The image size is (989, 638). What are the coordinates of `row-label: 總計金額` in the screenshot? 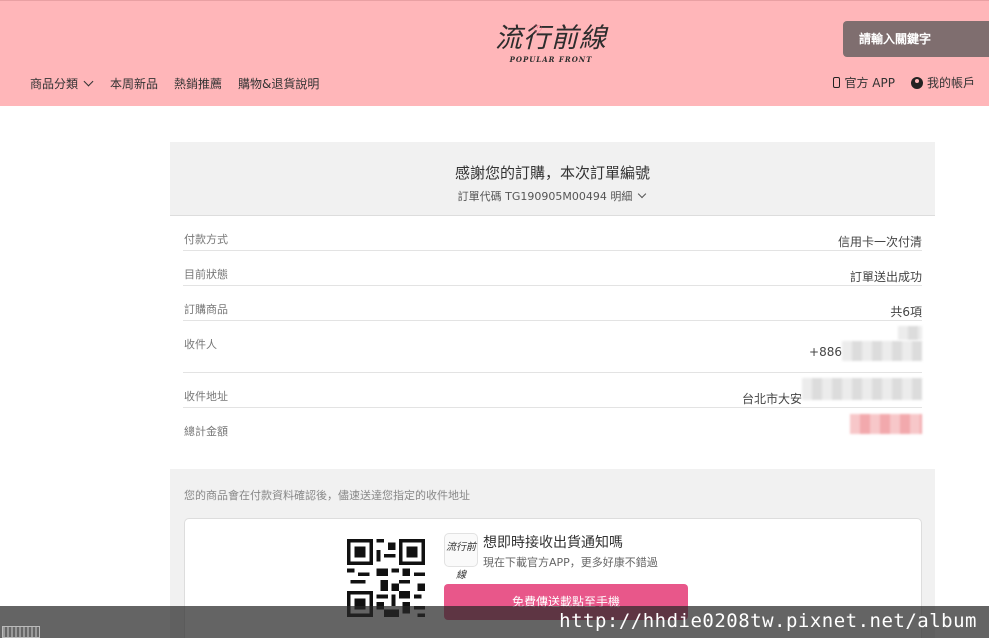 It's located at (206, 431).